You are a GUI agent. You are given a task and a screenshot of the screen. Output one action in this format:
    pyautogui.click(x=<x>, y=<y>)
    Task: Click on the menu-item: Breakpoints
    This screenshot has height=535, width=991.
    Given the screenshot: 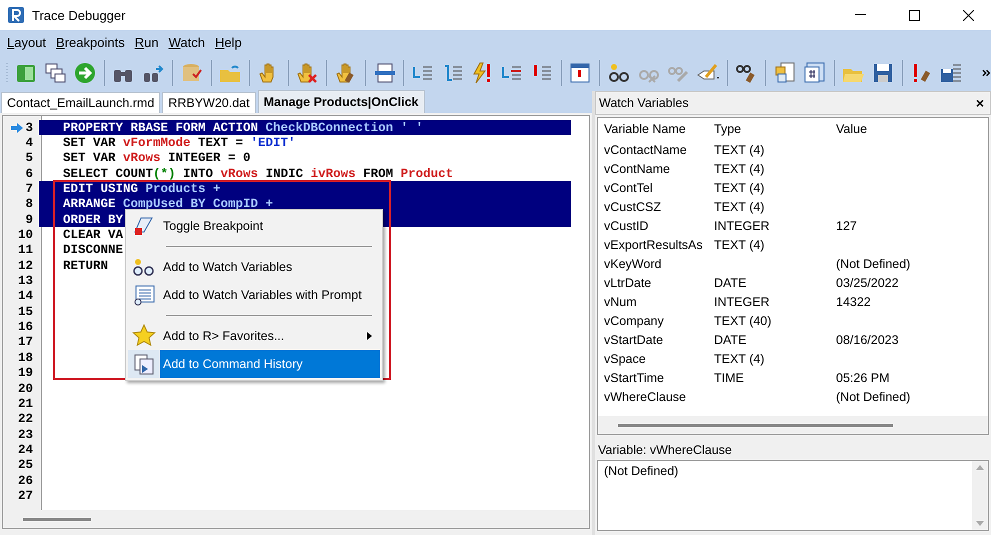 What is the action you would take?
    pyautogui.click(x=90, y=42)
    